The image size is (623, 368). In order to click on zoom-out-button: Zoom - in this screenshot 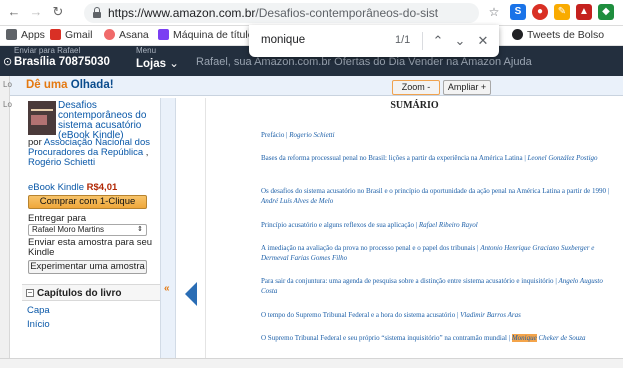, I will do `click(416, 87)`.